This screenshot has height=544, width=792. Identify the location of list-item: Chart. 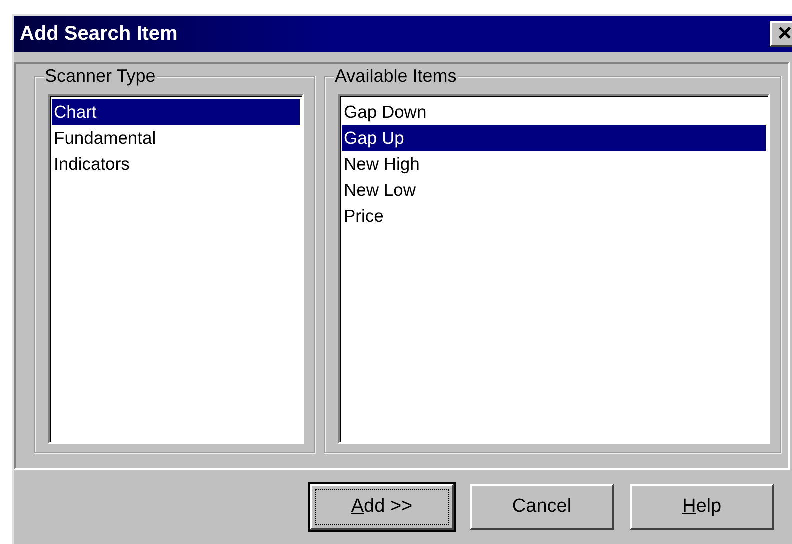
(176, 112).